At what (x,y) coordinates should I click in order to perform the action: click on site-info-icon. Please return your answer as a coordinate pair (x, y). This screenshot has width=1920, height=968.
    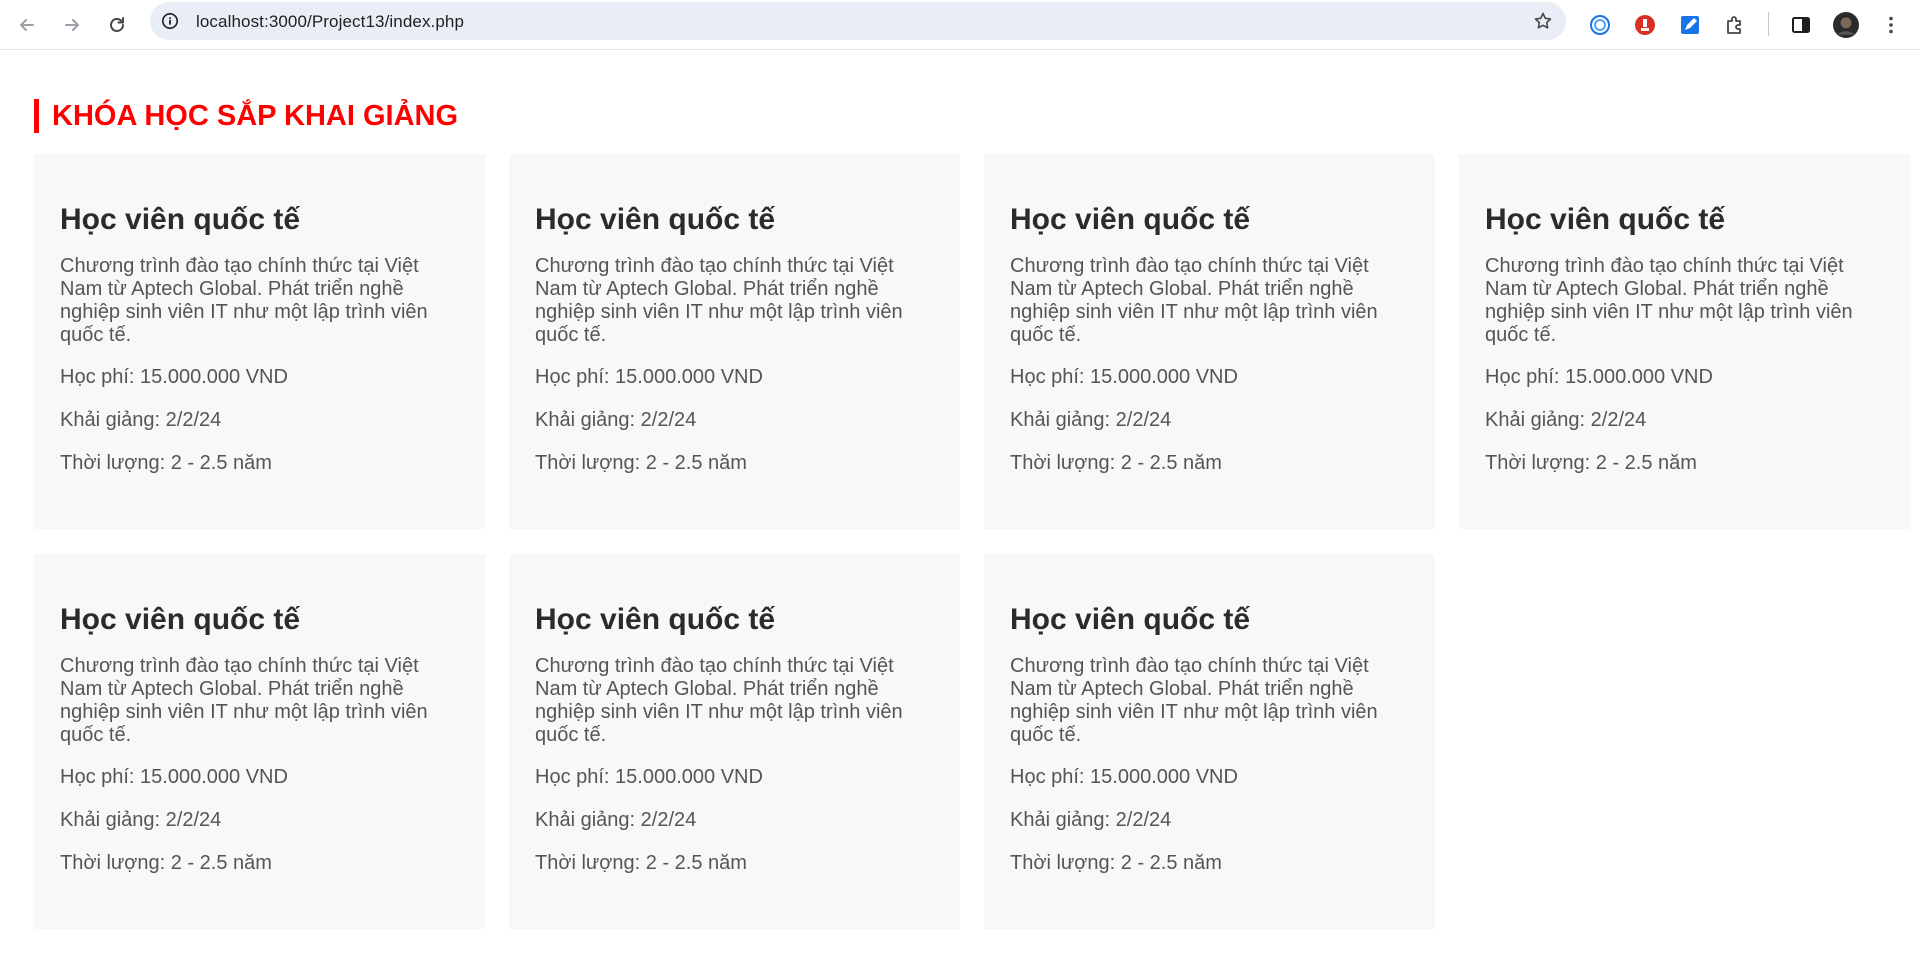
    Looking at the image, I should click on (170, 21).